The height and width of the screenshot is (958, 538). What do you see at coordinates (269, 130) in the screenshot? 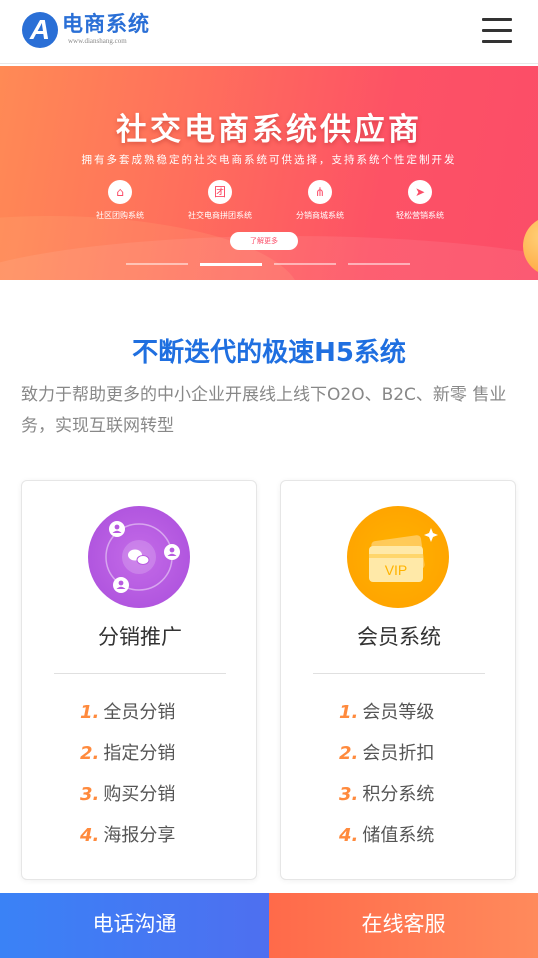
I see `banner-title: 社交电商系统供应商` at bounding box center [269, 130].